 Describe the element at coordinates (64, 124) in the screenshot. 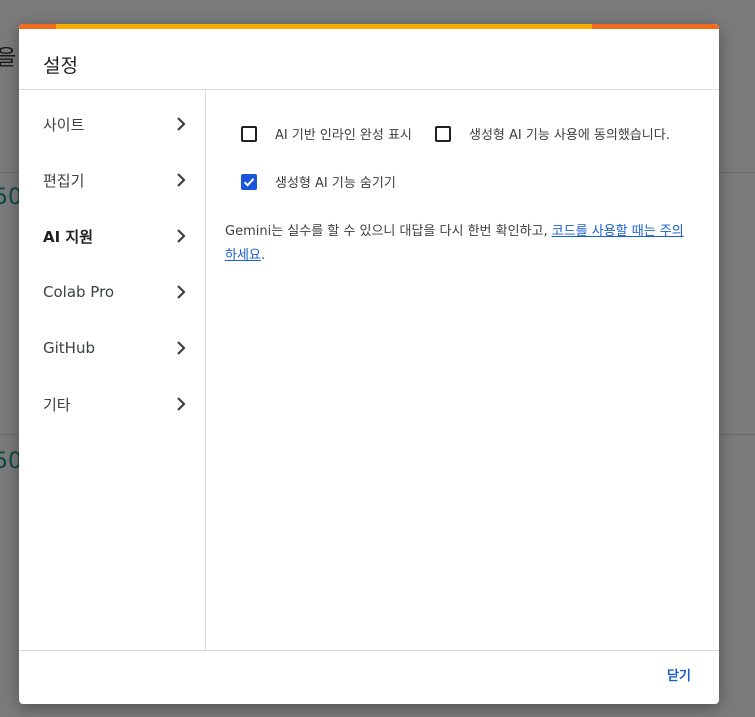

I see `sidebar-item-label: 사이트` at that location.